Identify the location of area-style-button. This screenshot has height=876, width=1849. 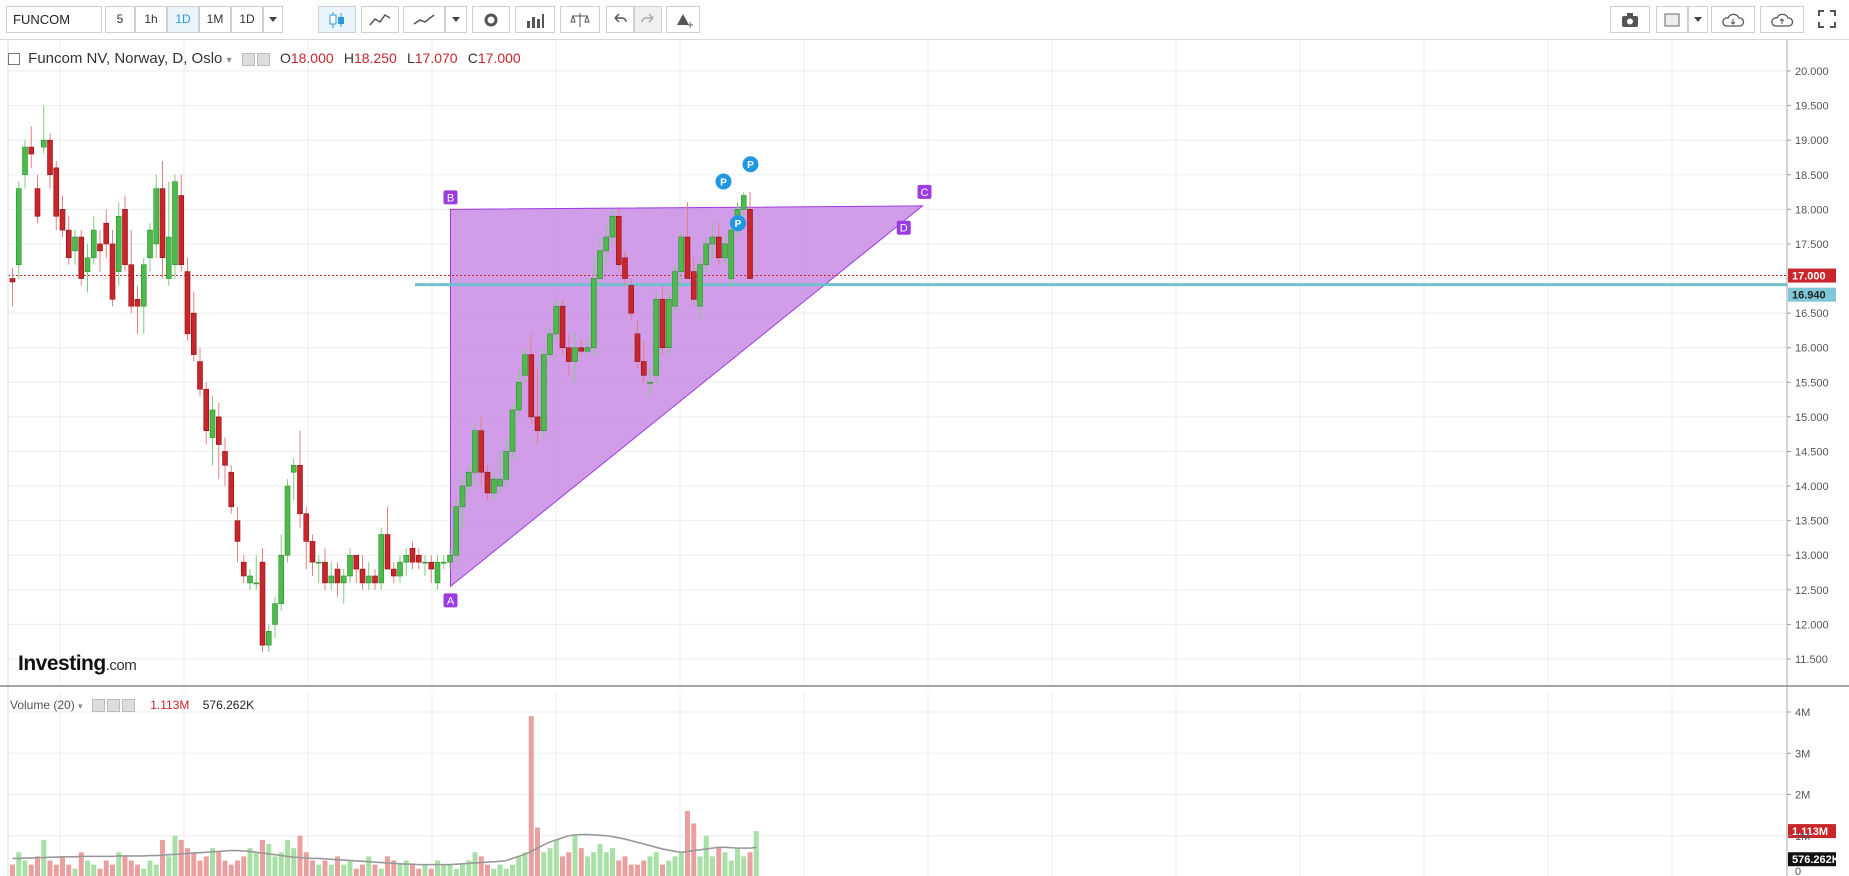
(380, 19).